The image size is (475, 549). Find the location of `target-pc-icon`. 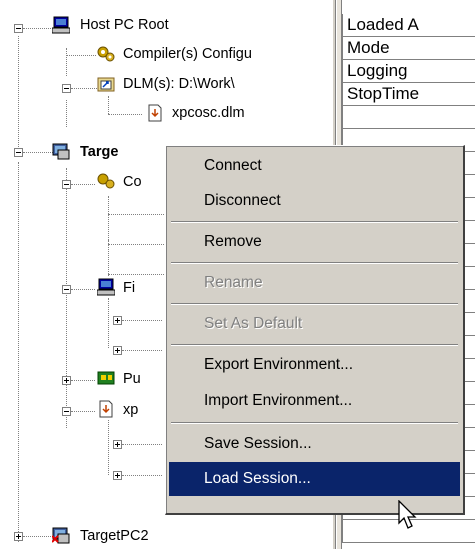

target-pc-icon is located at coordinates (61, 151).